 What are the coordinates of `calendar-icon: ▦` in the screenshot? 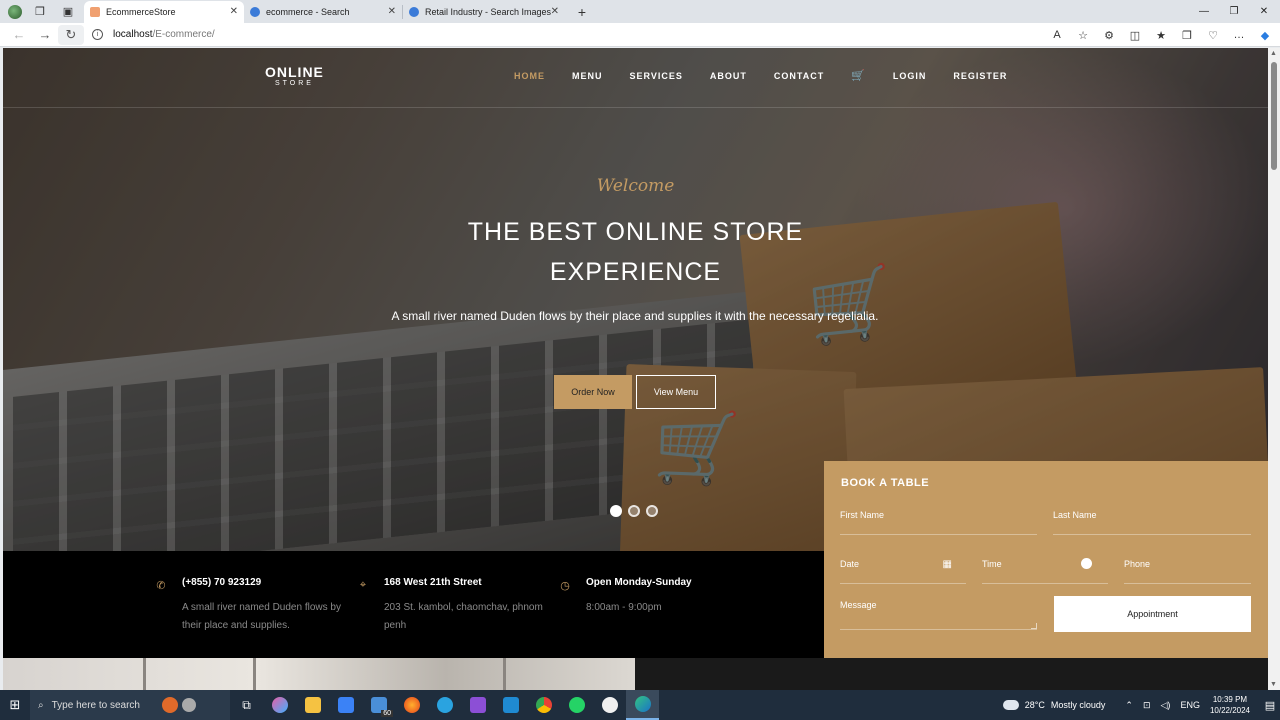 It's located at (947, 564).